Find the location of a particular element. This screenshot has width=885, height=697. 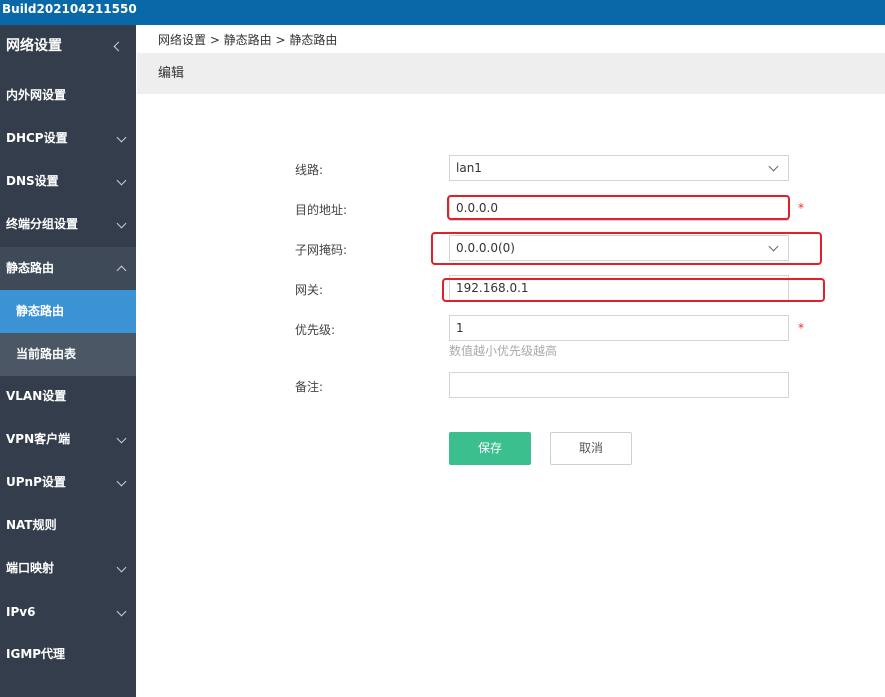

priority-hint: 数值越小优先级越高 is located at coordinates (503, 351).